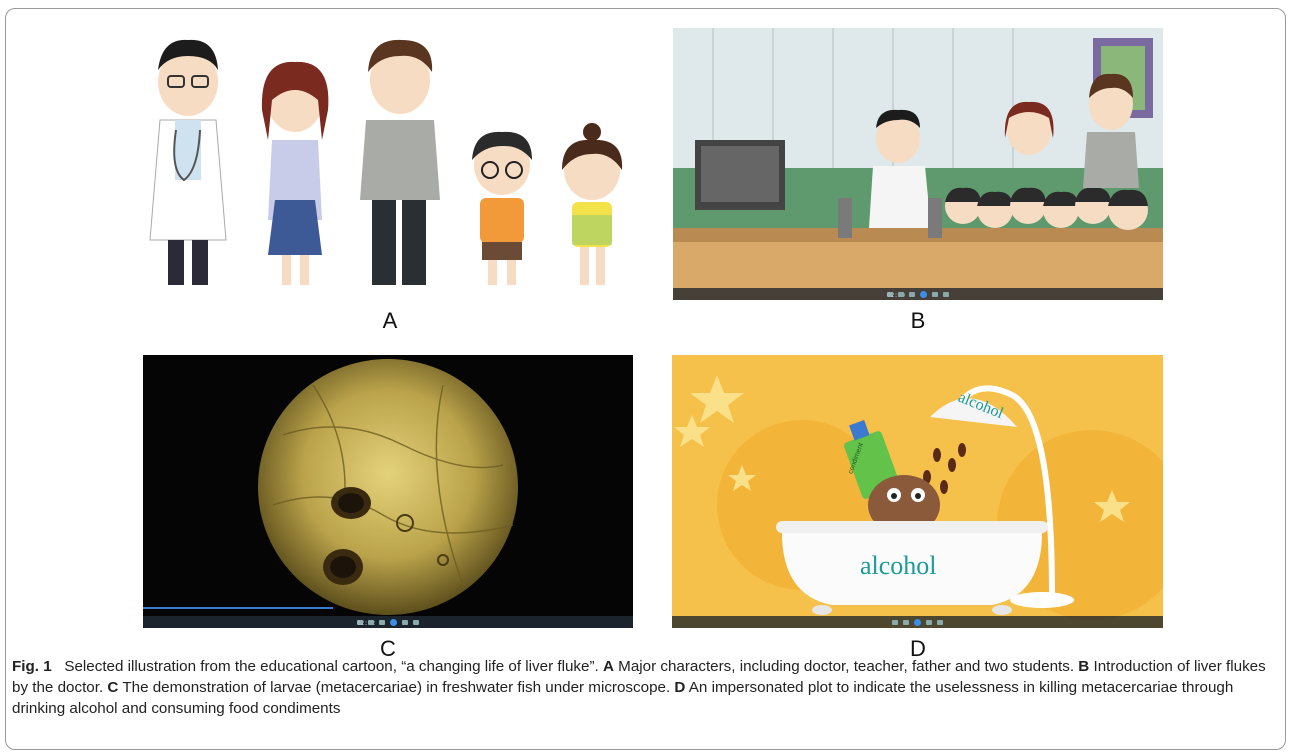 This screenshot has width=1293, height=755. What do you see at coordinates (1084, 666) in the screenshot?
I see `caption-key-b: B` at bounding box center [1084, 666].